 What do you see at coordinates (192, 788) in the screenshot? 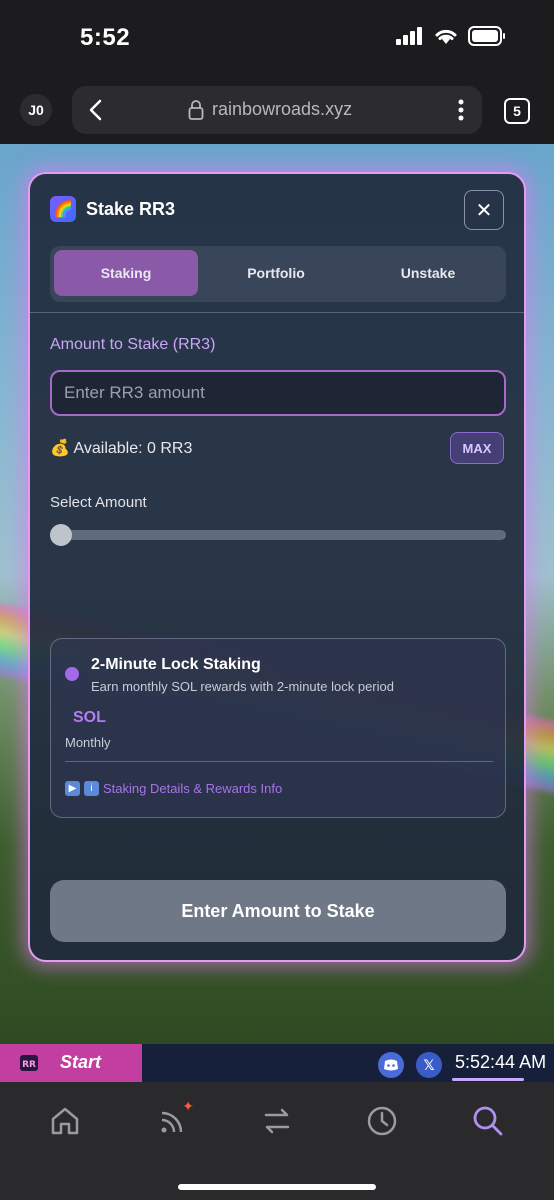
I see `details-link-text: Staking Details & Rewards Info` at bounding box center [192, 788].